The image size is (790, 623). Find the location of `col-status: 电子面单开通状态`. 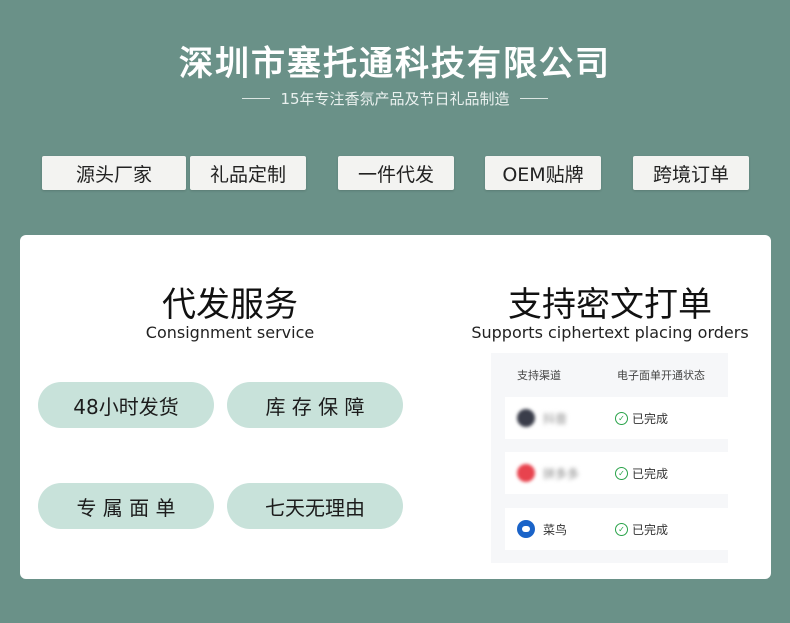

col-status: 电子面单开通状态 is located at coordinates (661, 375).